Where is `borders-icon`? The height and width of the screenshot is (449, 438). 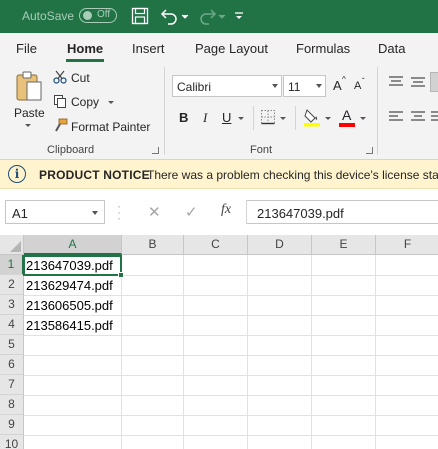 borders-icon is located at coordinates (268, 117).